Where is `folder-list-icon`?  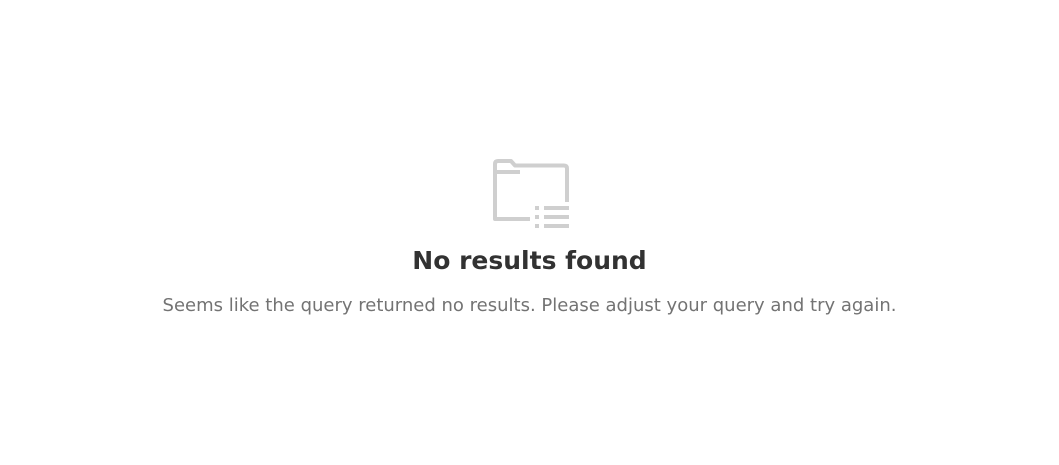 folder-list-icon is located at coordinates (531, 193).